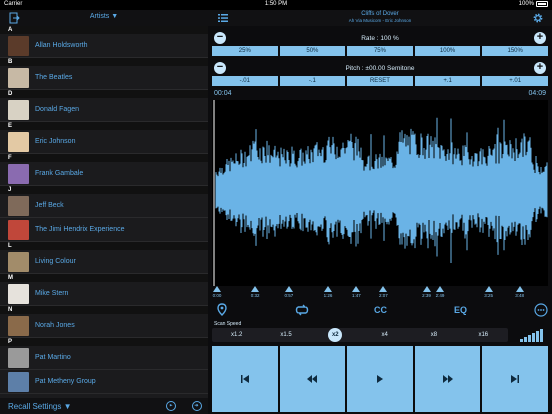 This screenshot has width=552, height=414. Describe the element at coordinates (104, 110) in the screenshot. I see `artist-row: Donald Fagen` at that location.